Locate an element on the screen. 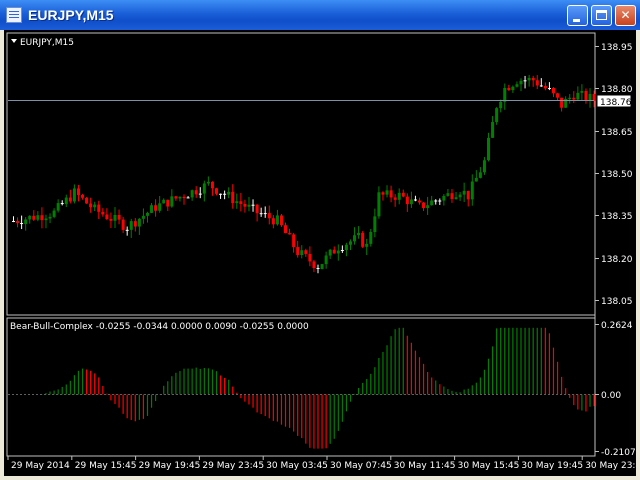 The height and width of the screenshot is (480, 640). price-tick-label: 138.05 is located at coordinates (617, 302).